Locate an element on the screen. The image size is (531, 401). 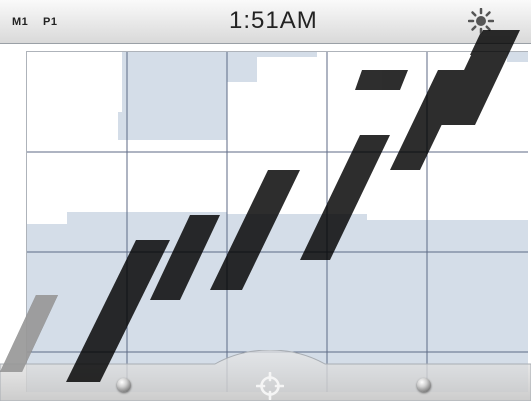
map-region-upper-left is located at coordinates (172, 96).